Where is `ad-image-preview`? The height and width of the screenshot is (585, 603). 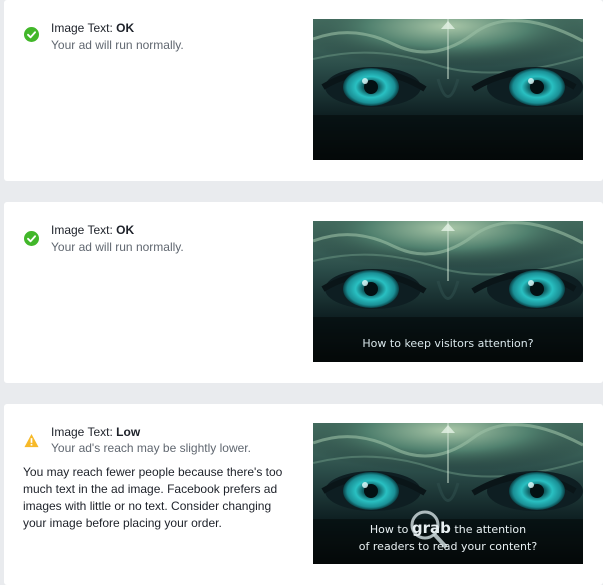 ad-image-preview is located at coordinates (448, 89).